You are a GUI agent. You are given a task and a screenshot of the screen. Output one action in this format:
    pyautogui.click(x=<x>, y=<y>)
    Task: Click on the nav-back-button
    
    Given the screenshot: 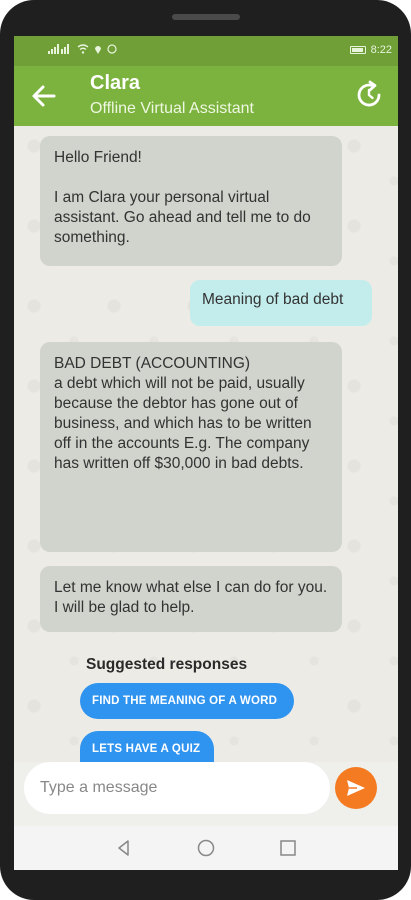 What is the action you would take?
    pyautogui.click(x=124, y=848)
    